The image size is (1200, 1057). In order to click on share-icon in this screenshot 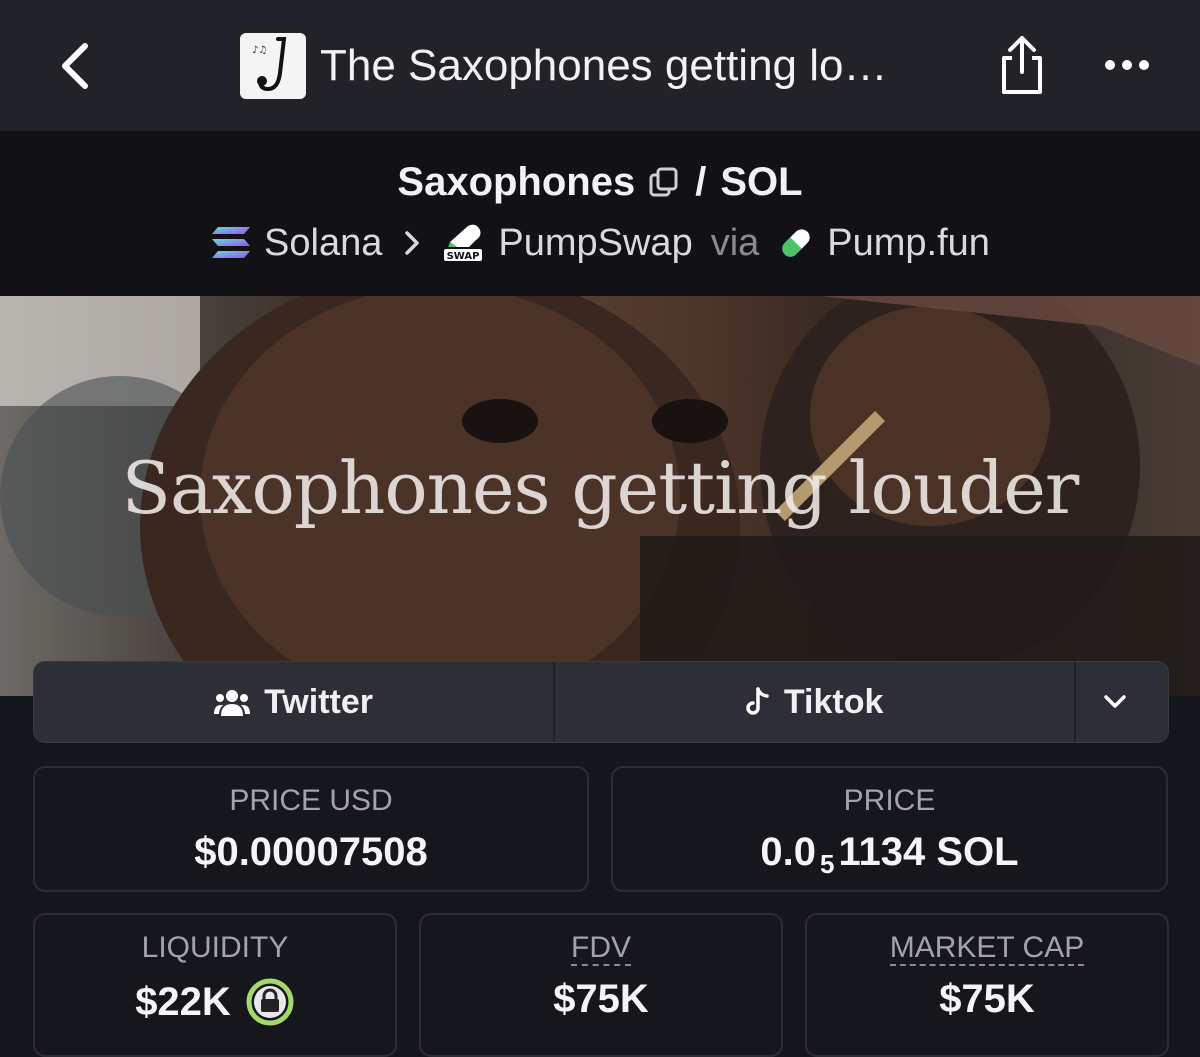, I will do `click(1022, 65)`.